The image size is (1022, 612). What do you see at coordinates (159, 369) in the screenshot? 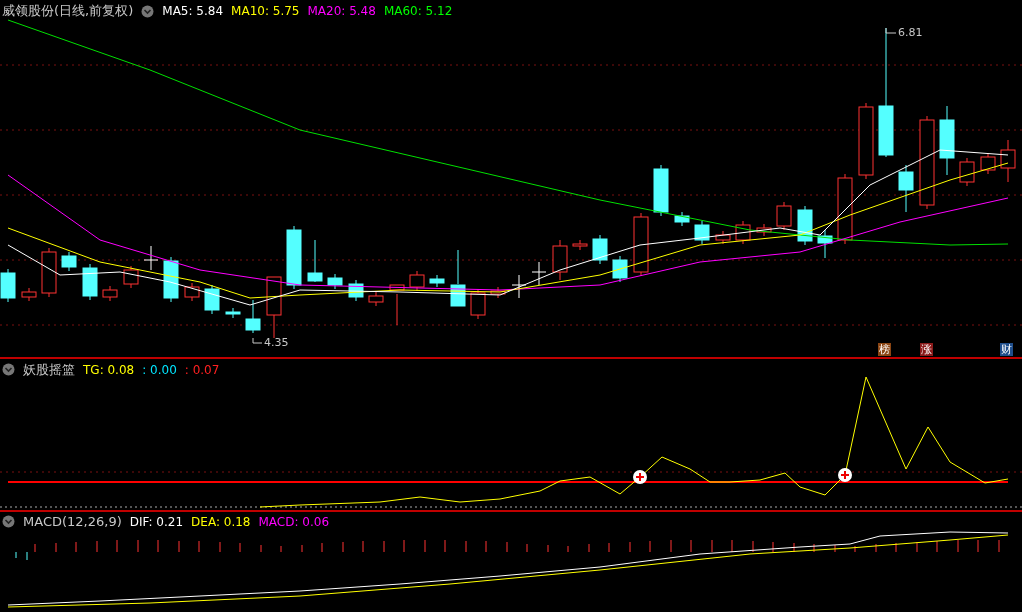
I see `indicator-value: : 0.00` at bounding box center [159, 369].